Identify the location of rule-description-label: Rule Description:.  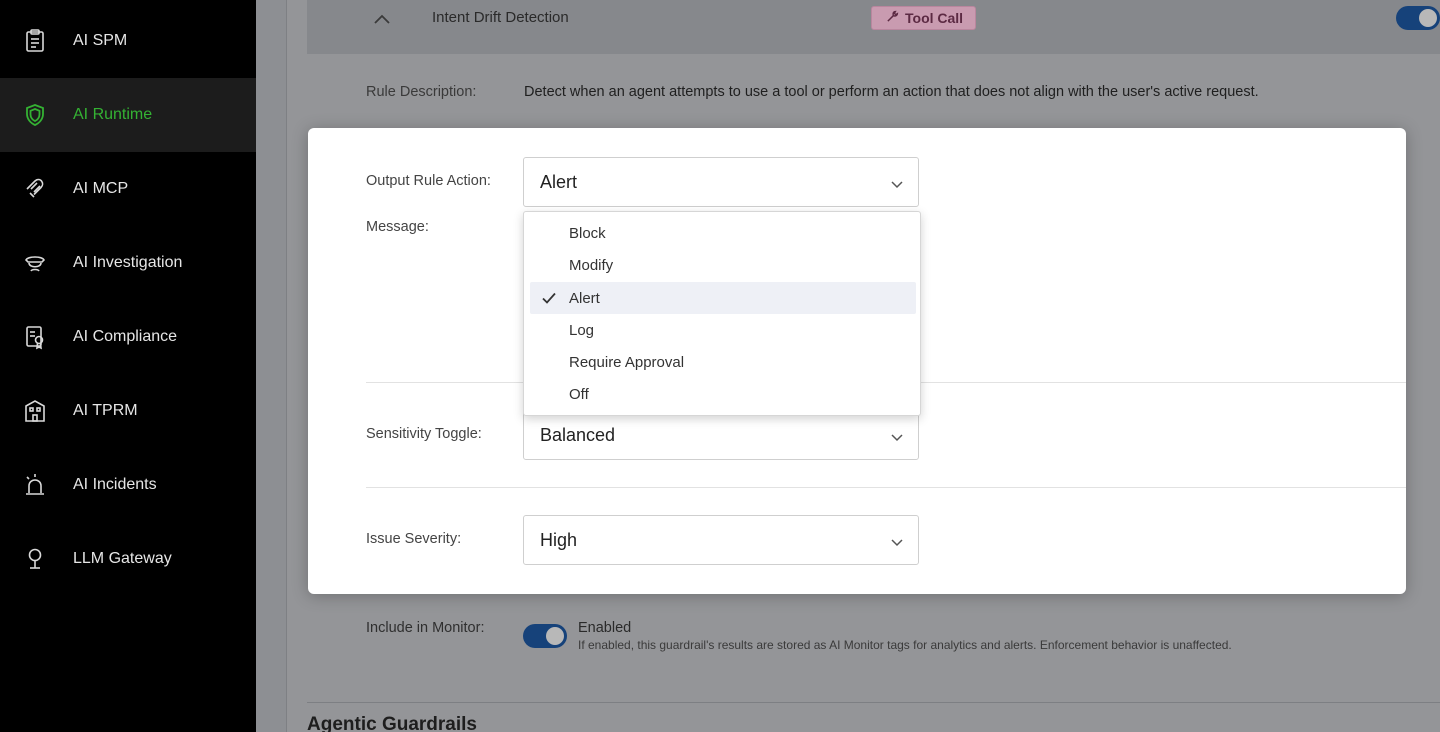
(421, 92).